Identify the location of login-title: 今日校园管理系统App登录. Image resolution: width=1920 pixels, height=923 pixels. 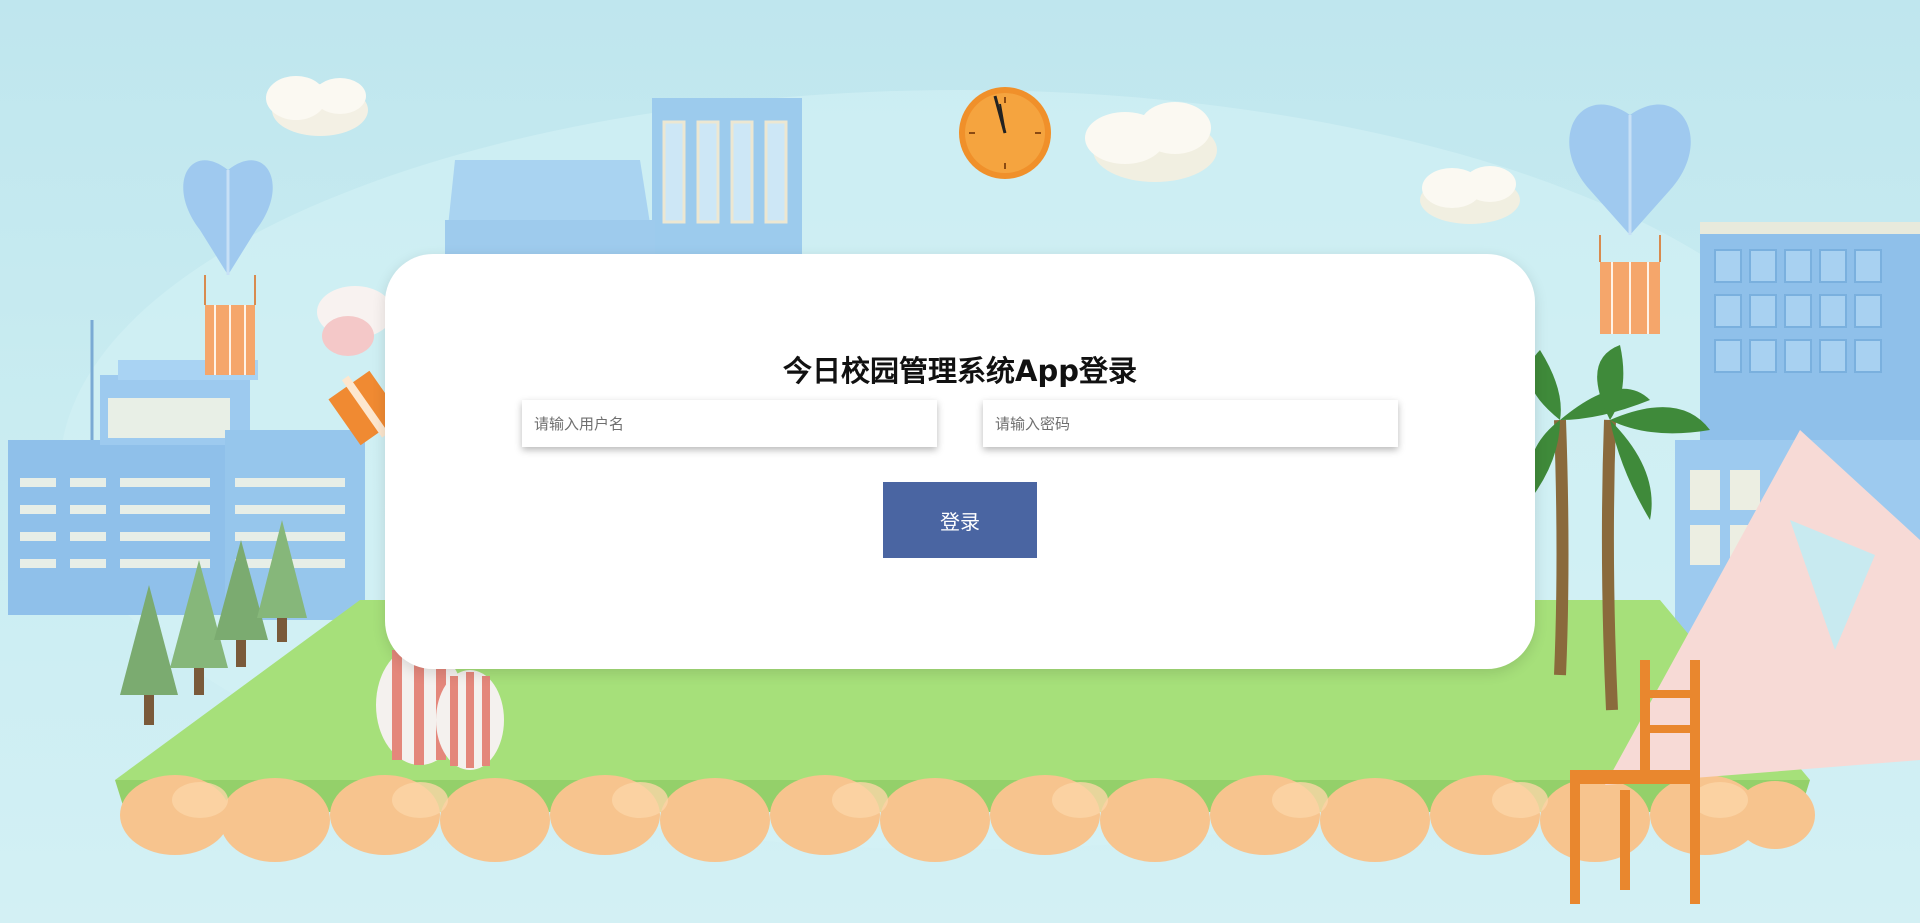
(960, 371).